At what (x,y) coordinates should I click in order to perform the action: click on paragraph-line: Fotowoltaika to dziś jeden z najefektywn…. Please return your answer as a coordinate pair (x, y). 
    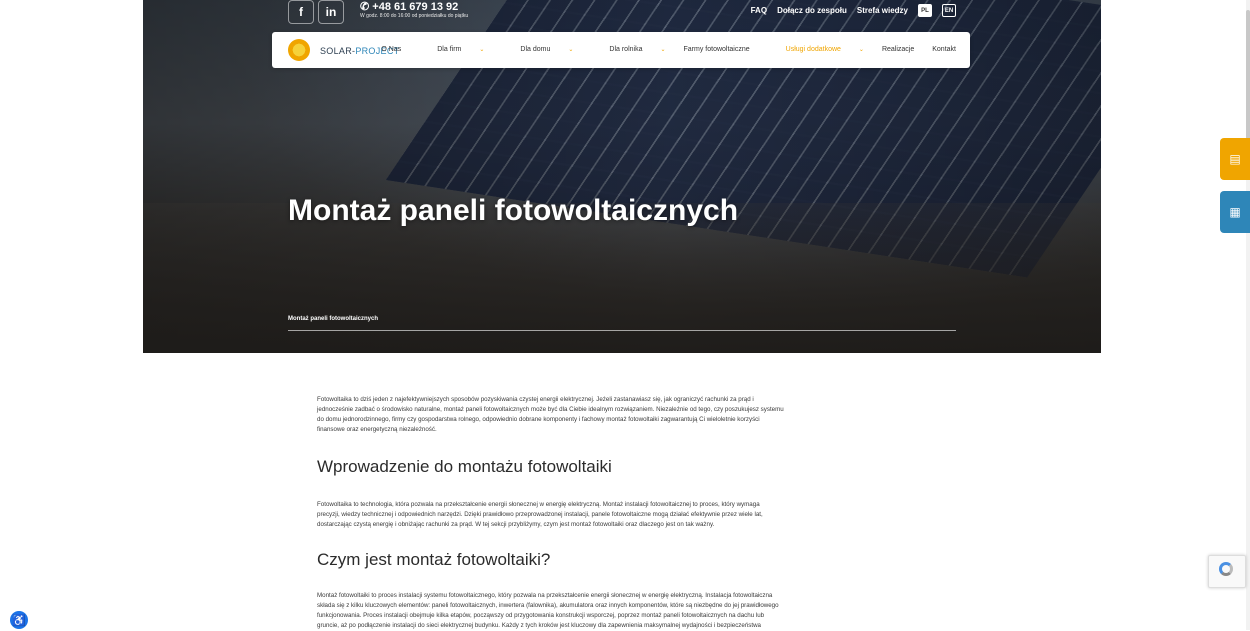
    Looking at the image, I should click on (535, 399).